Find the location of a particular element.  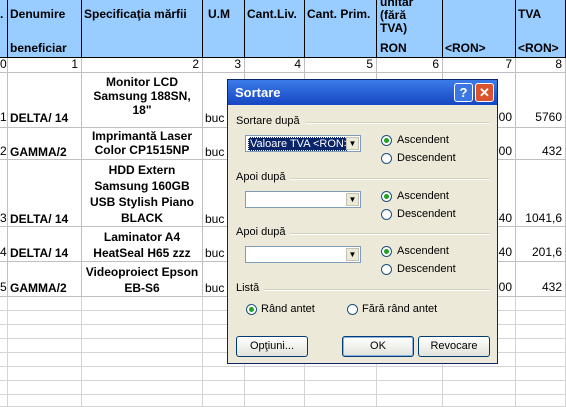

row5-spec: Videoproiect Epson EB-S6 is located at coordinates (142, 279).